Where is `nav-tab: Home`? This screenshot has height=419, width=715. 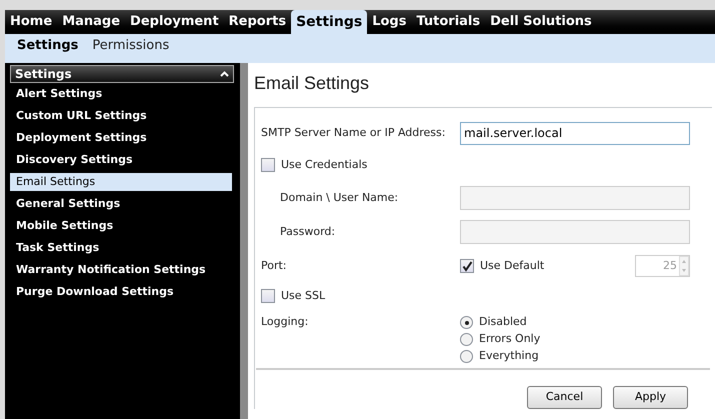 nav-tab: Home is located at coordinates (31, 22).